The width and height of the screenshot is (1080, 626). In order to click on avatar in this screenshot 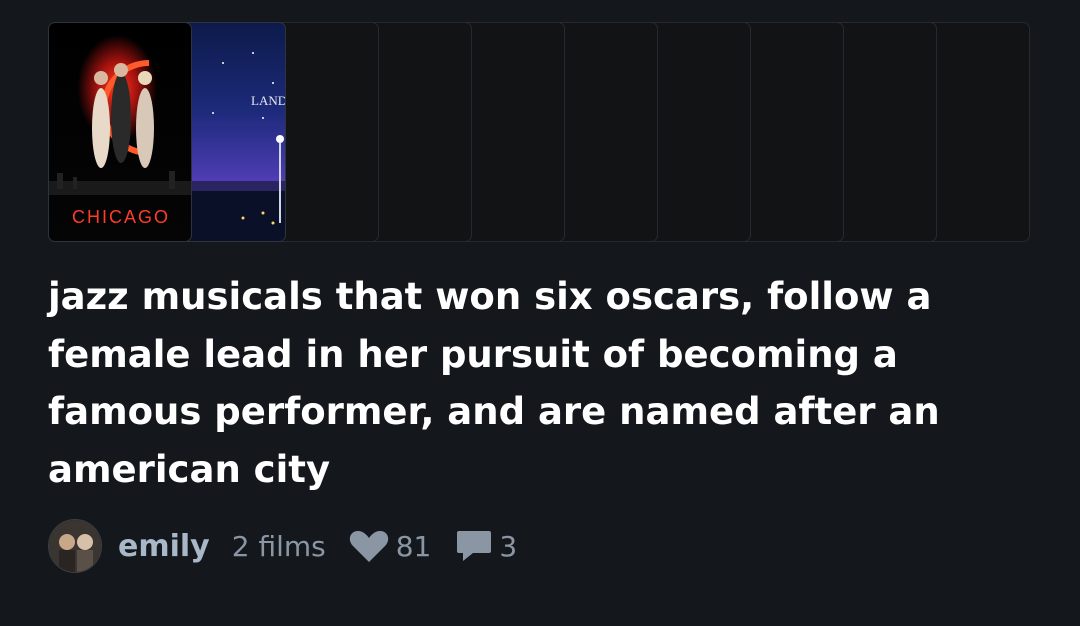, I will do `click(75, 546)`.